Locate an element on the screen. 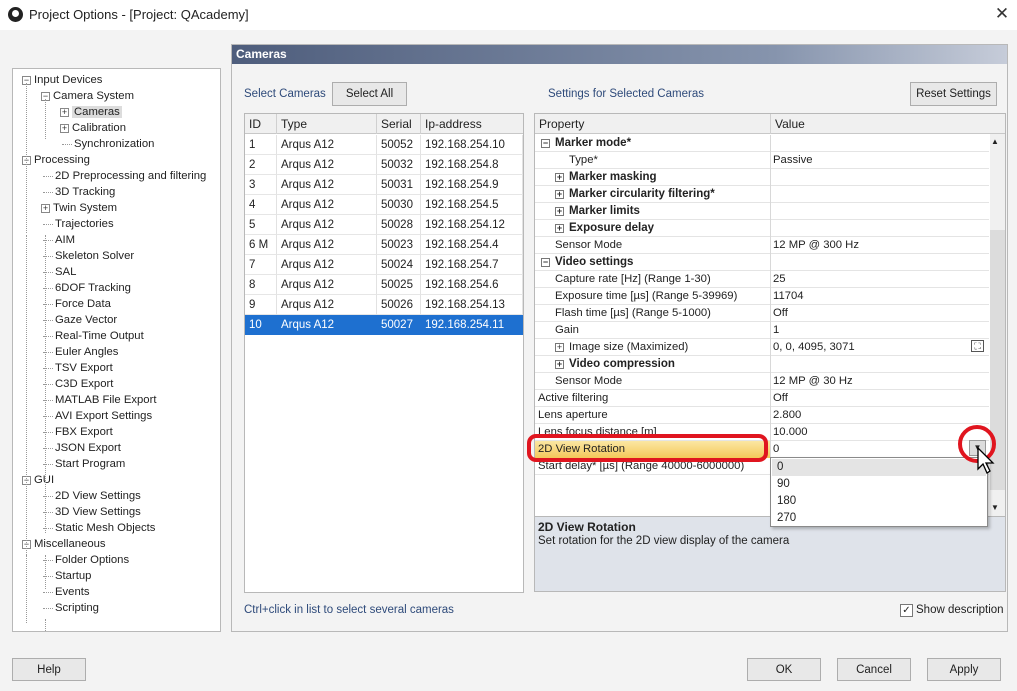  tree-item-real-time-output: Real-Time Output is located at coordinates (93, 336).